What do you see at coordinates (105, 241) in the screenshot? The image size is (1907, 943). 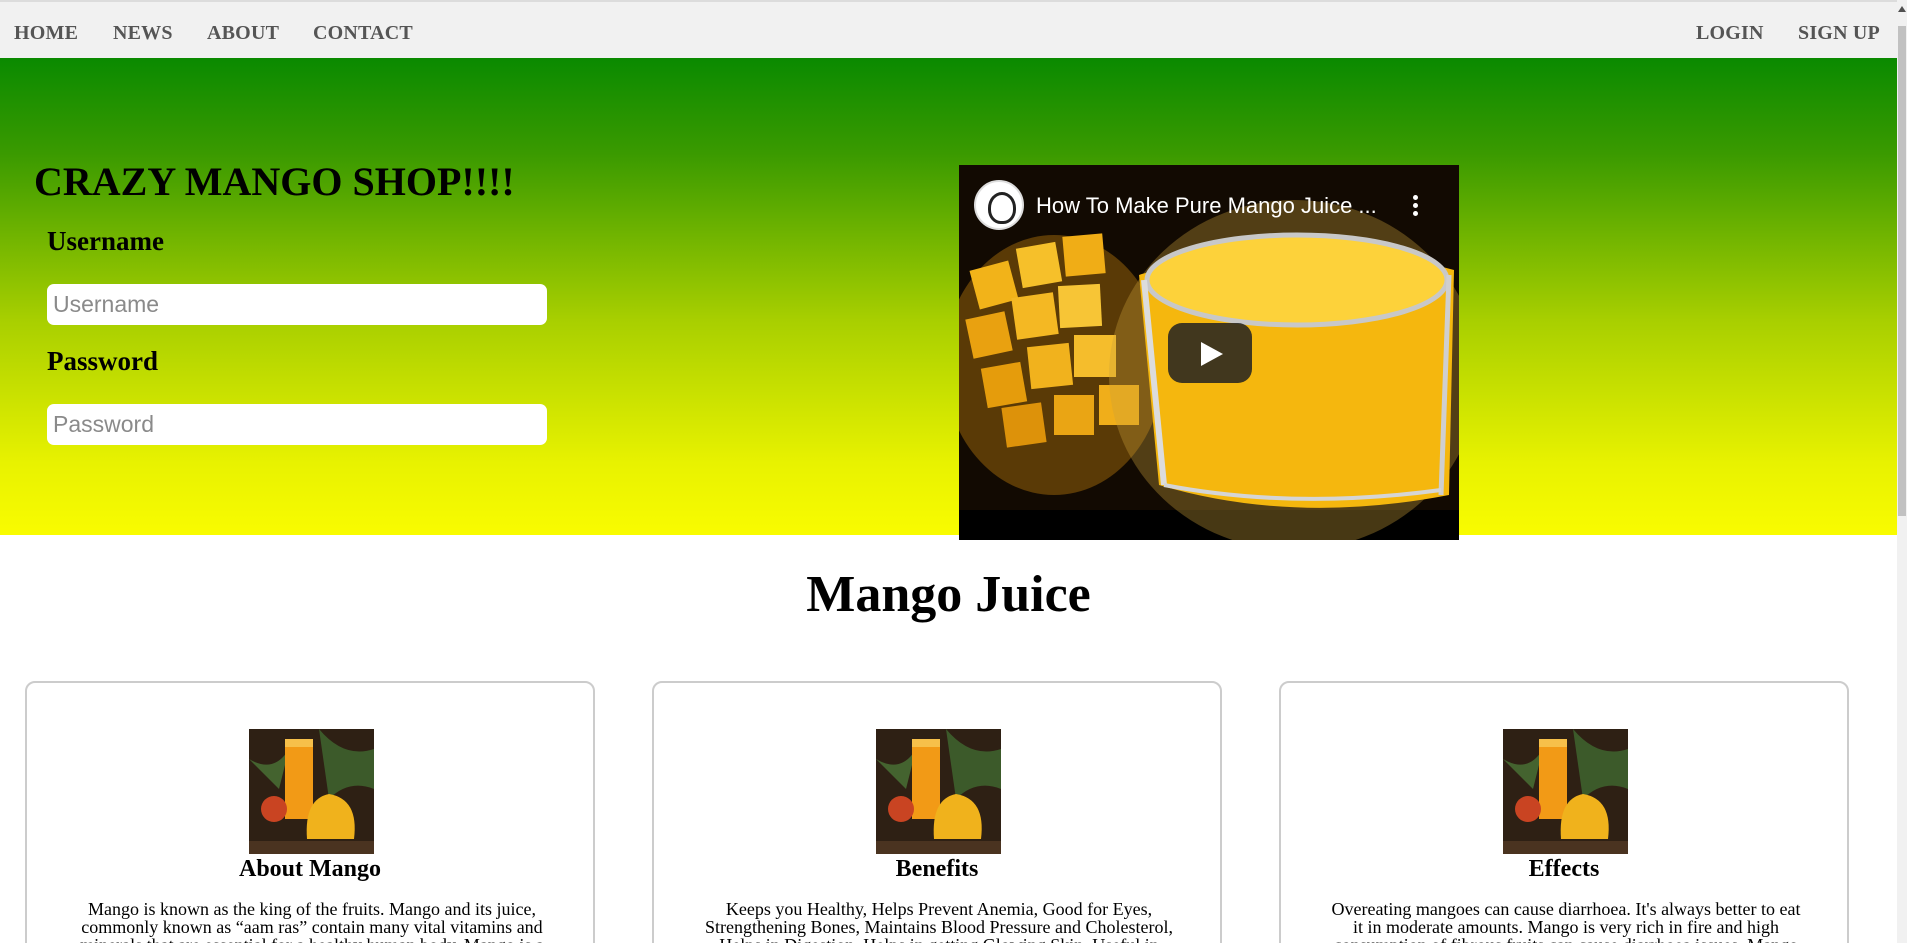 I see `username-label: Username` at bounding box center [105, 241].